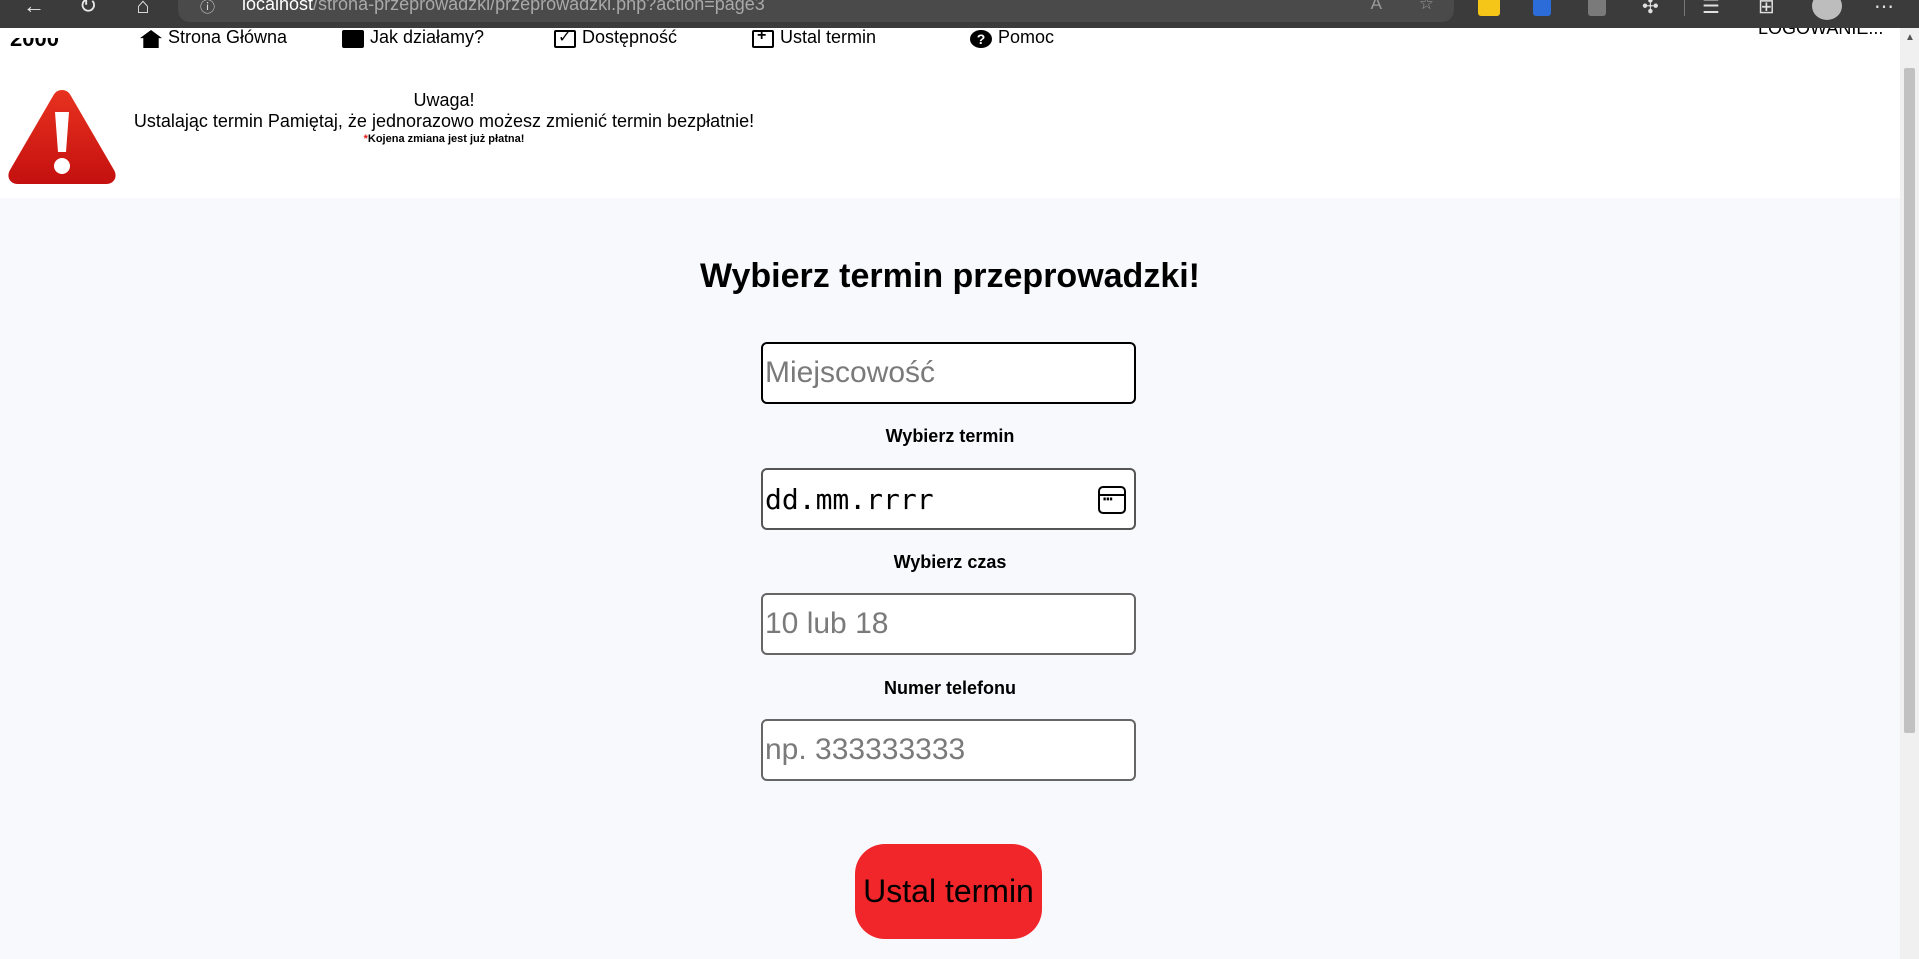 The image size is (1919, 959). What do you see at coordinates (228, 37) in the screenshot?
I see `nav-item-label: Strona Główna` at bounding box center [228, 37].